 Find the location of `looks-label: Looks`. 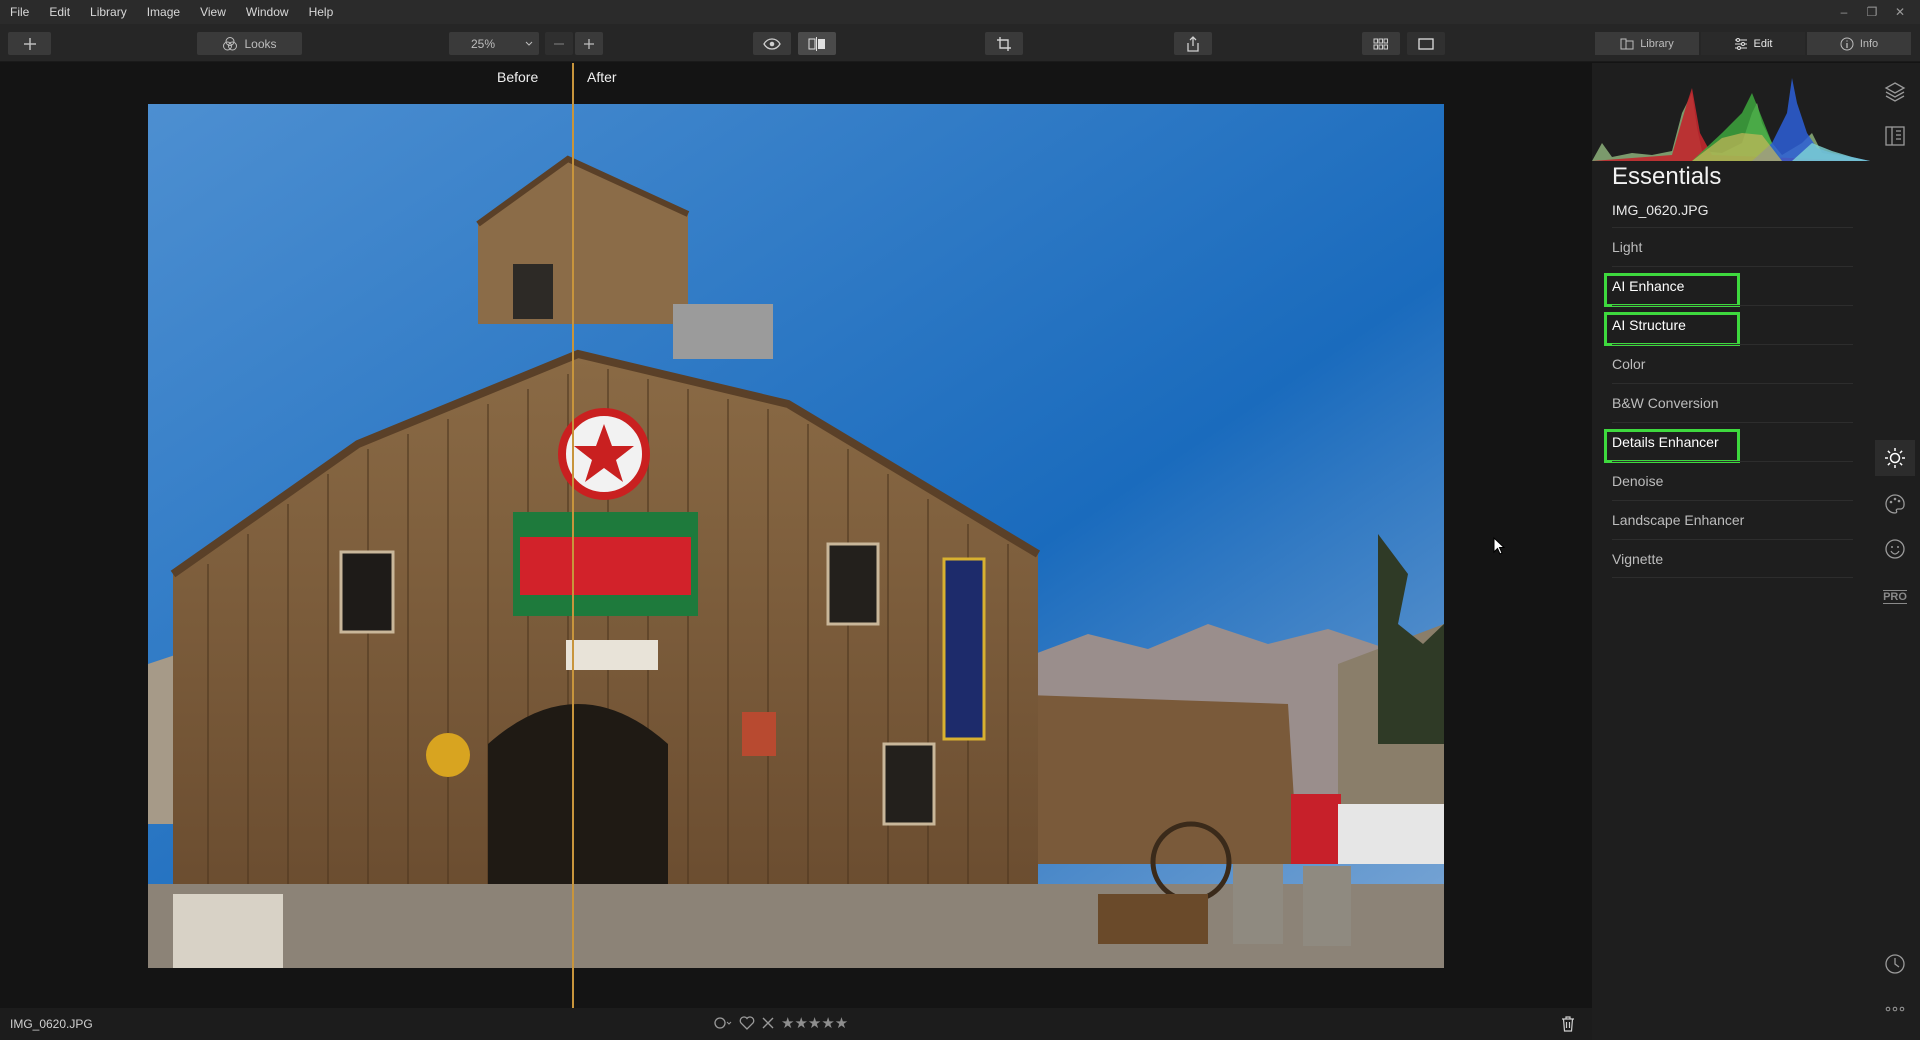

looks-label: Looks is located at coordinates (260, 43).